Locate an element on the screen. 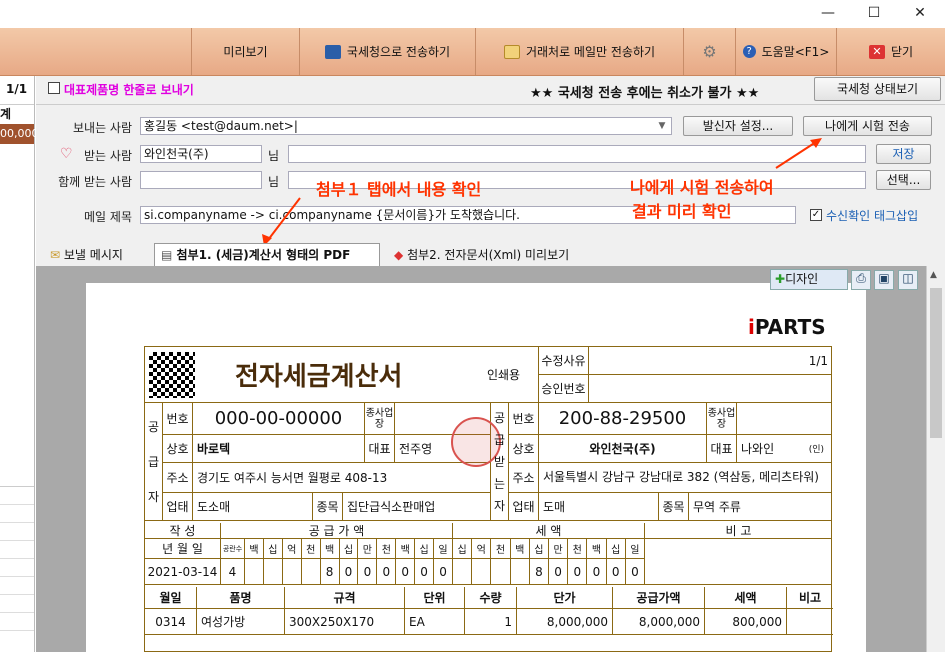 This screenshot has height=653, width=945. summary-date: 2021-03-14 is located at coordinates (183, 572).